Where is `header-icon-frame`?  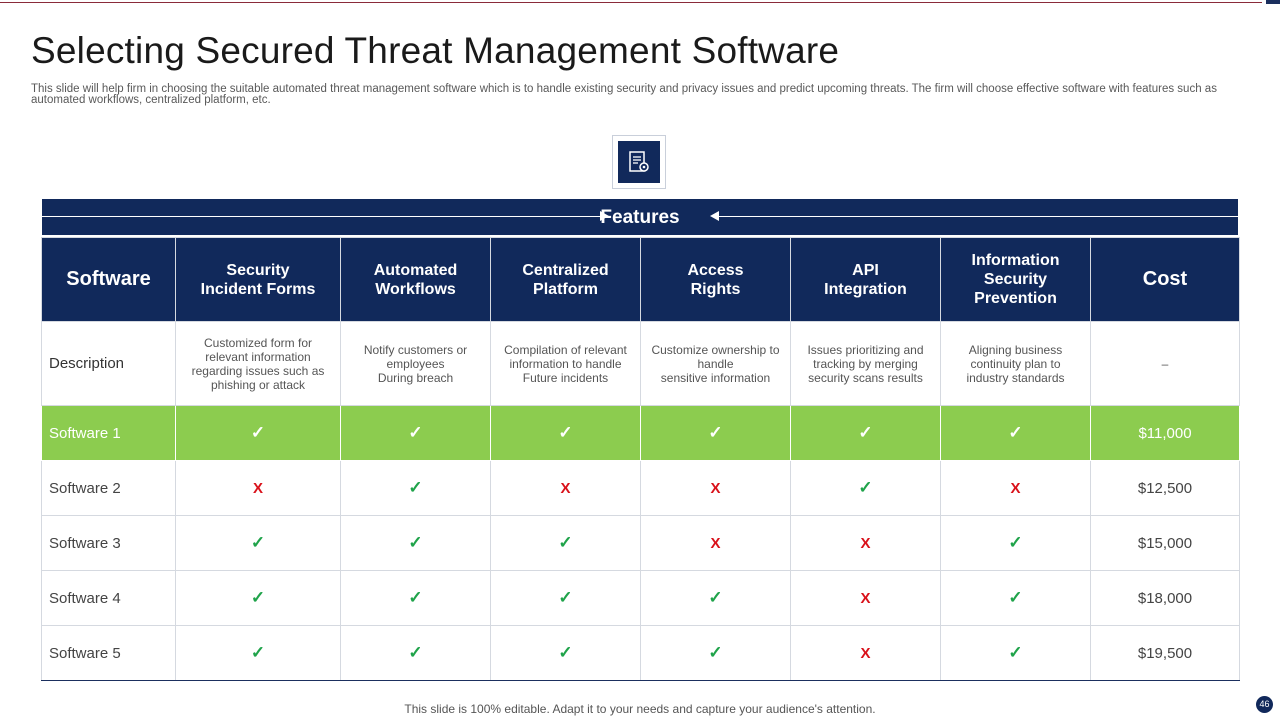 header-icon-frame is located at coordinates (639, 162).